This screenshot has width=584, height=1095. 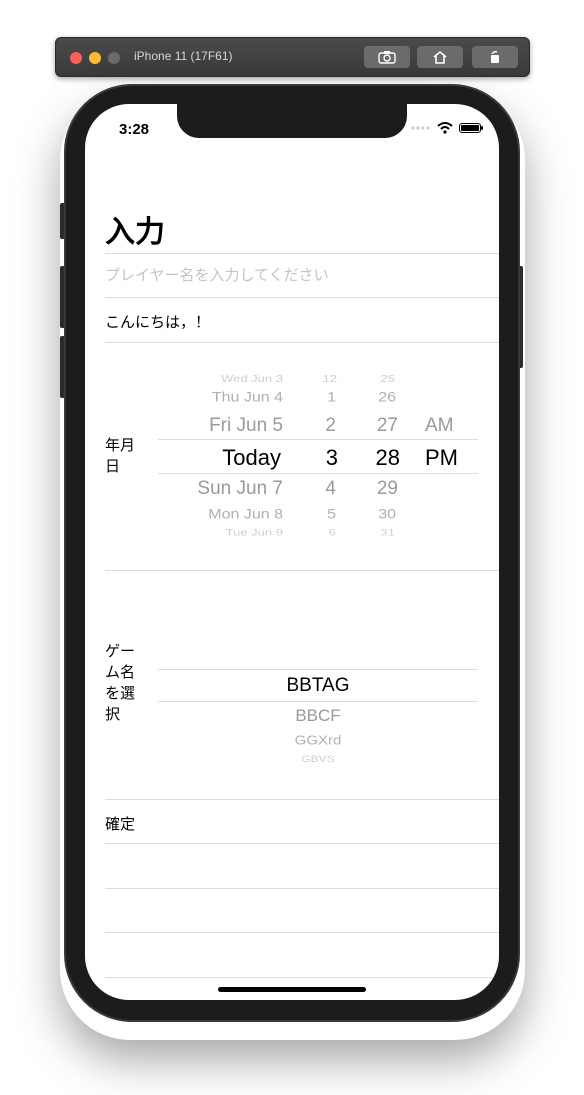 What do you see at coordinates (217, 274) in the screenshot?
I see `player-name-input: プレイヤー名を入力してください` at bounding box center [217, 274].